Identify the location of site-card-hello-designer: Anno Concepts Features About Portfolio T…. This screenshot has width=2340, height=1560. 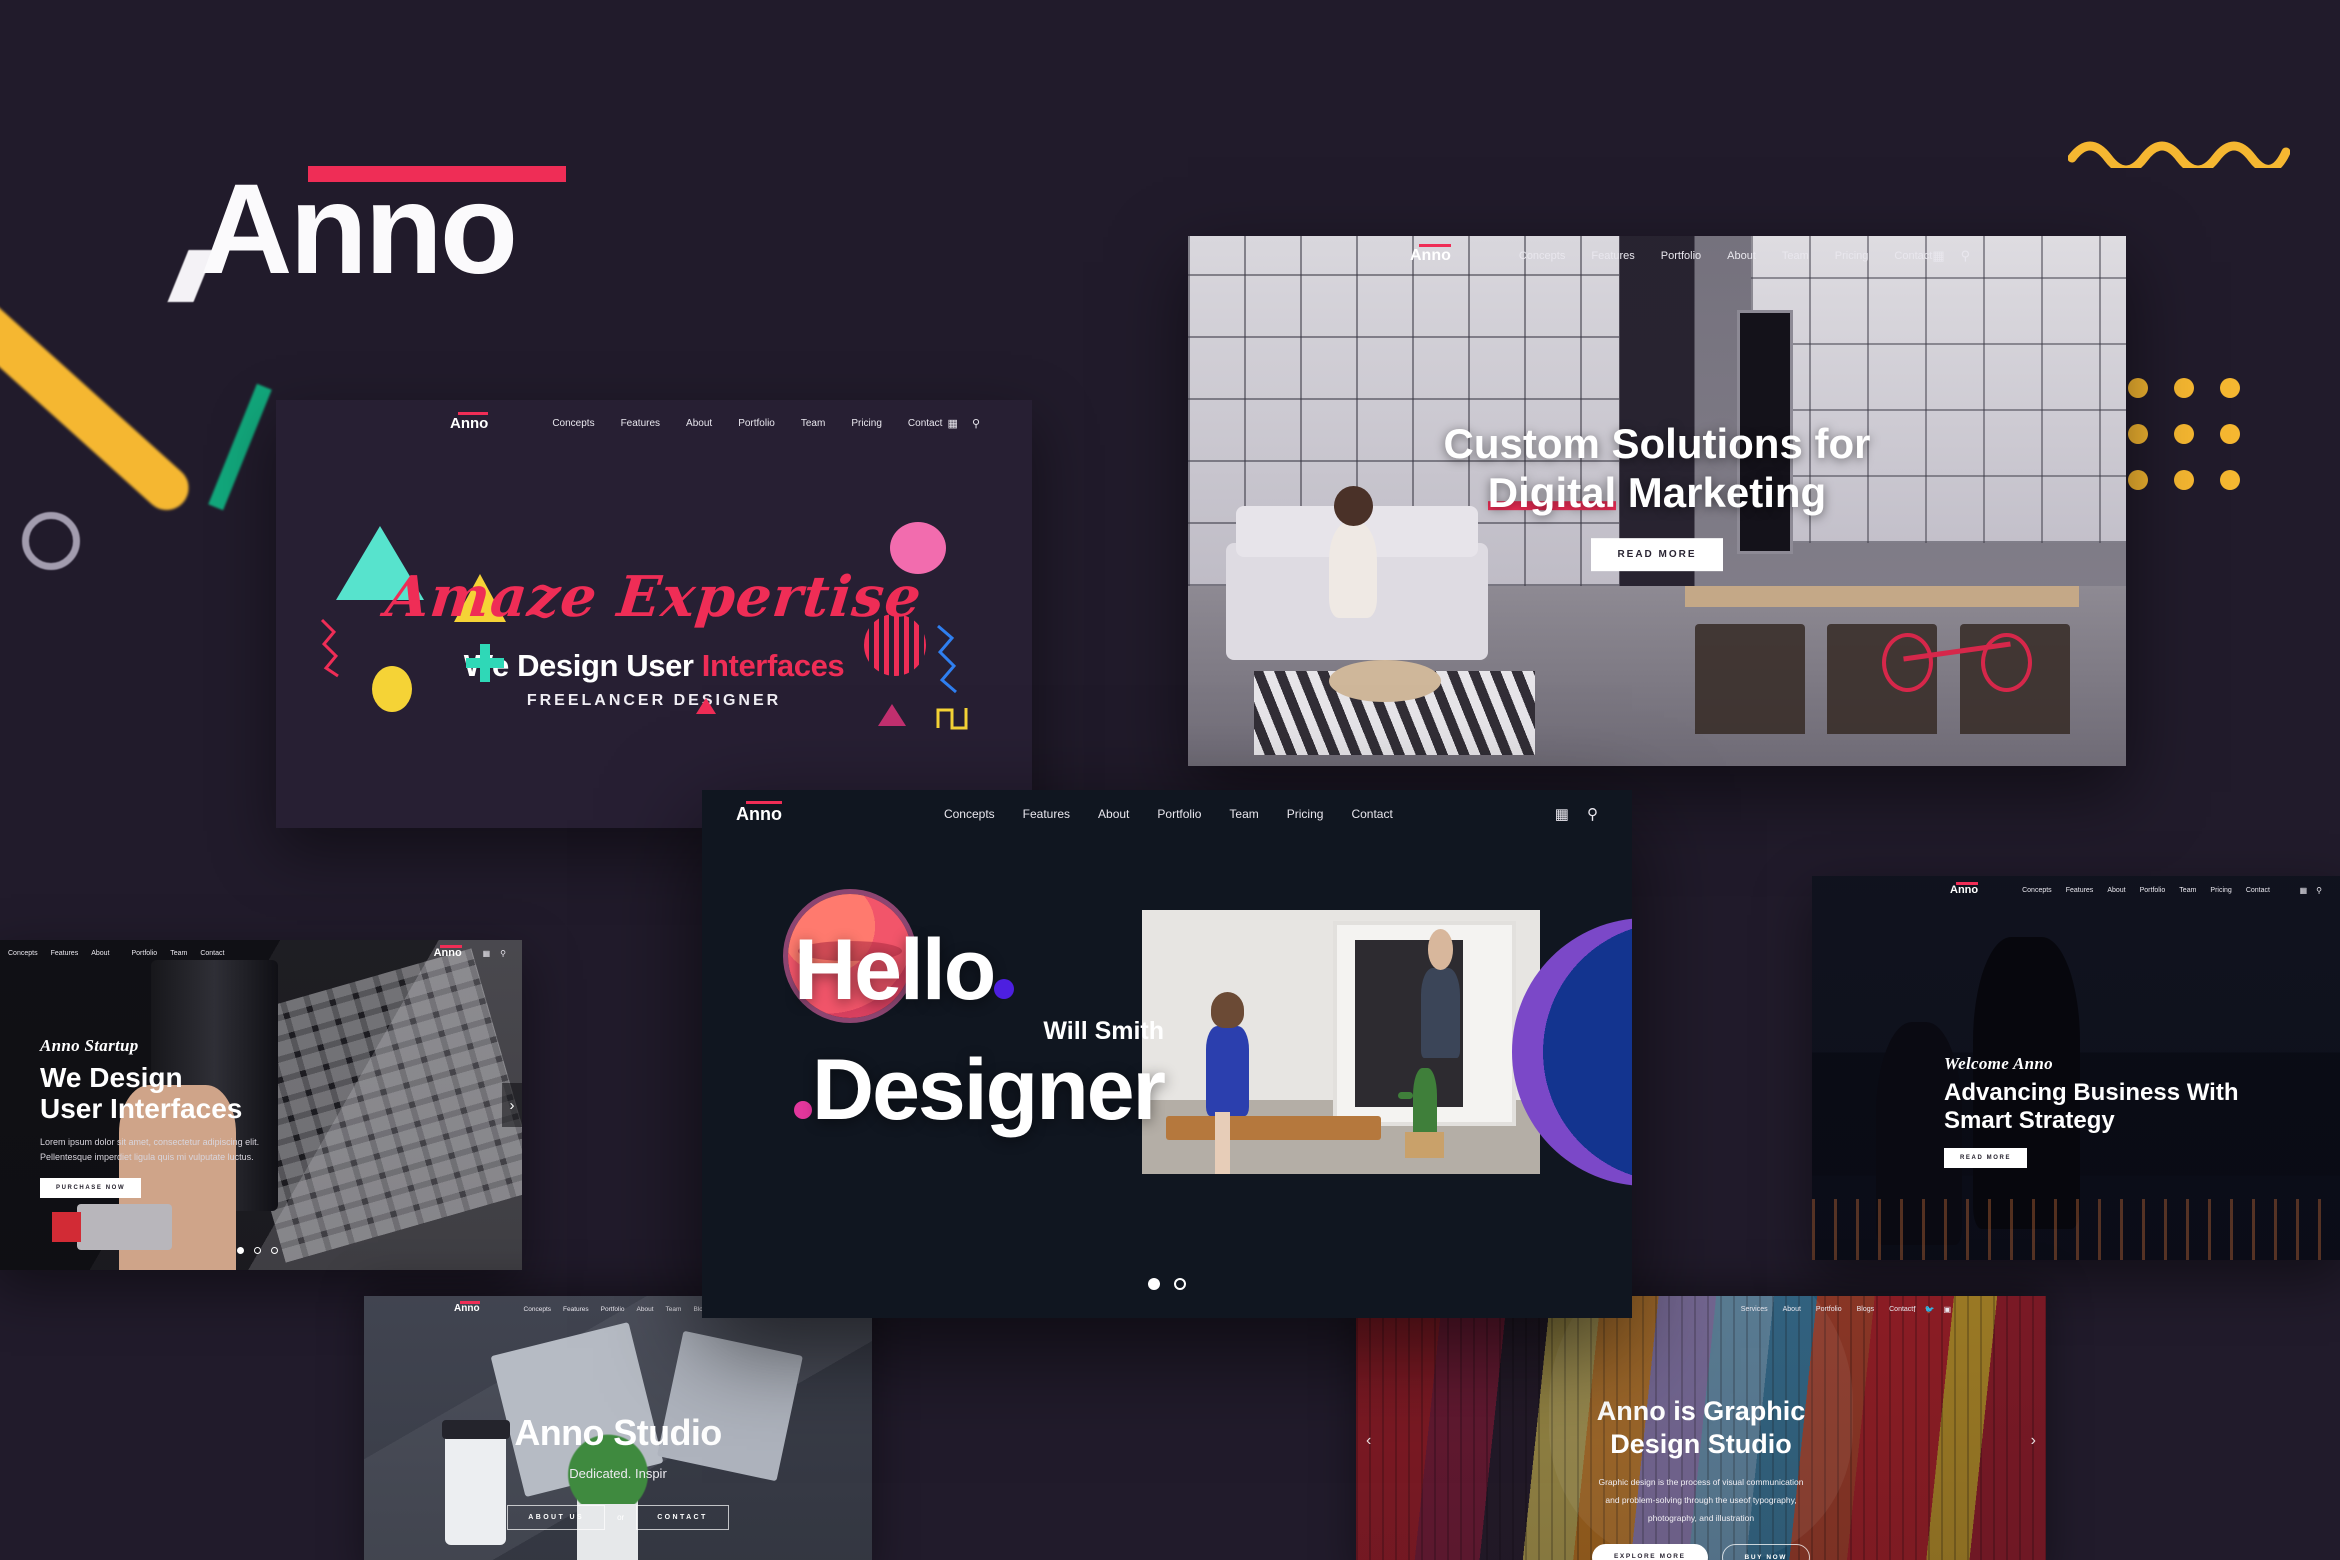
(1167, 1054).